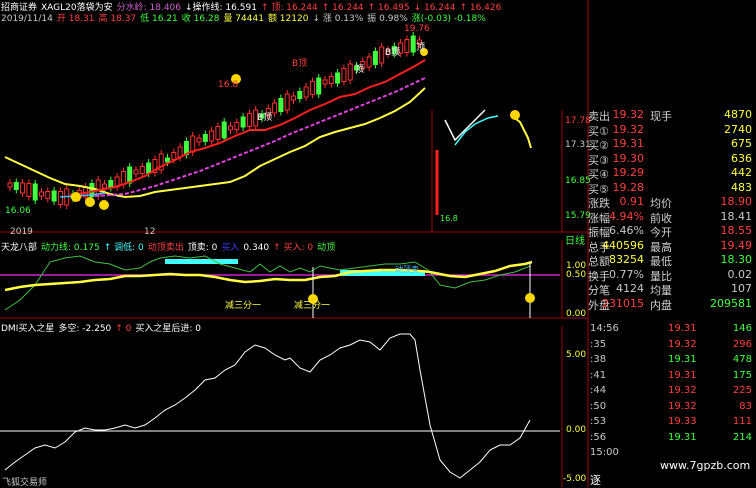 The image size is (756, 488). I want to click on sub1-axis-2: 0.50, so click(576, 275).